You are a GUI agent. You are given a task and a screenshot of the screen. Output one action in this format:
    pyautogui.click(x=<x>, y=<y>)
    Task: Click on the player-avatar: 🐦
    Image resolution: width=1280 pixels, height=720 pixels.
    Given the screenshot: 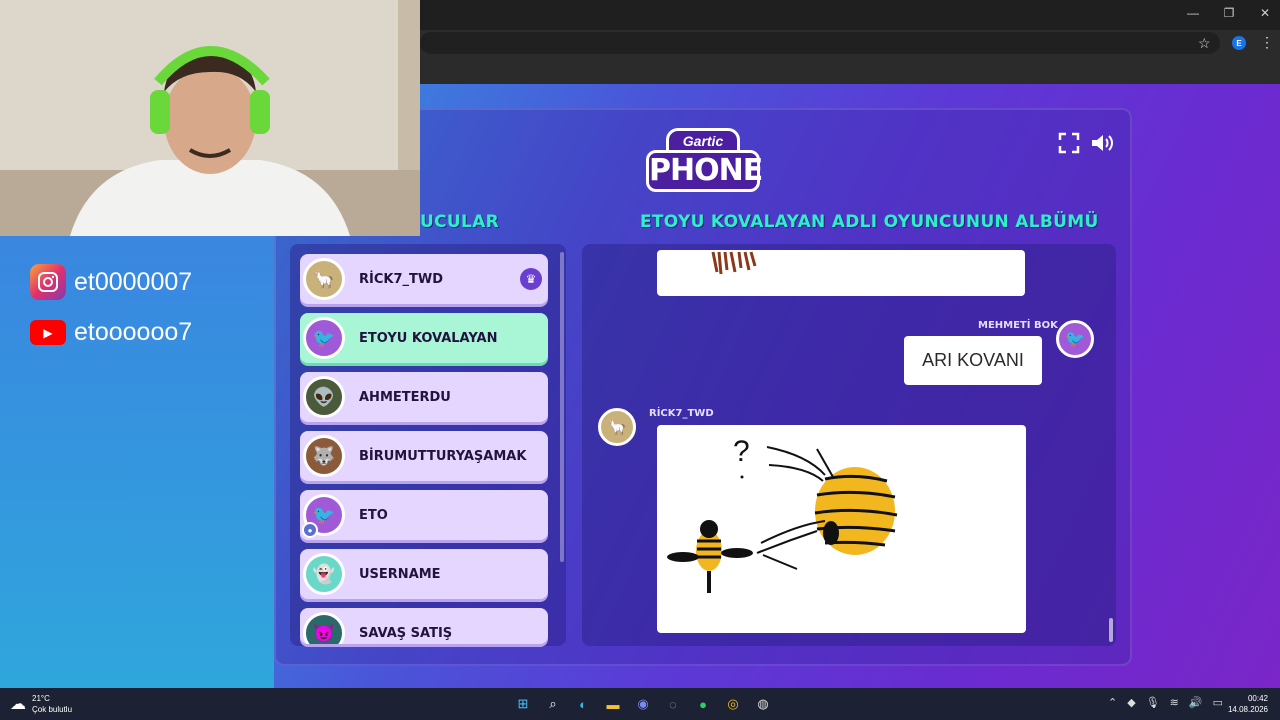 What is the action you would take?
    pyautogui.click(x=324, y=338)
    